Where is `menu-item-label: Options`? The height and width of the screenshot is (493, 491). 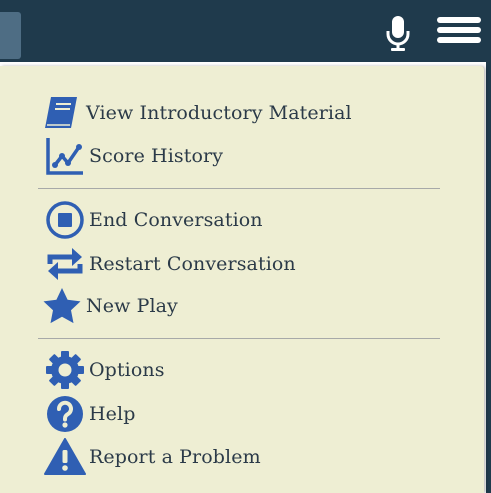 menu-item-label: Options is located at coordinates (127, 370).